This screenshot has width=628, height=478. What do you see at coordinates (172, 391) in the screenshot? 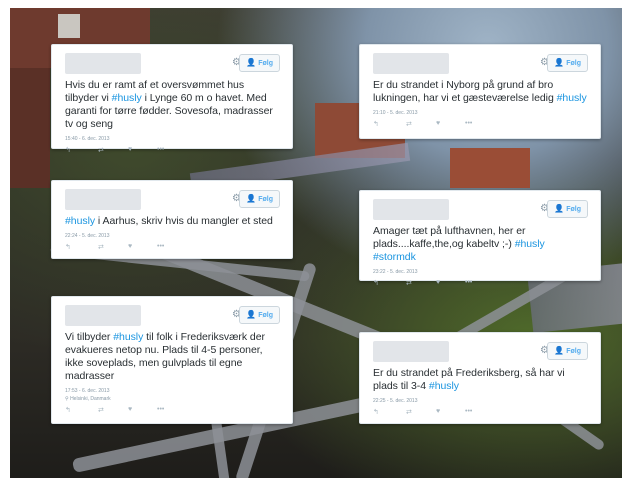
I see `tweet-timestamp: 17:53 - 6. dec. 2013` at bounding box center [172, 391].